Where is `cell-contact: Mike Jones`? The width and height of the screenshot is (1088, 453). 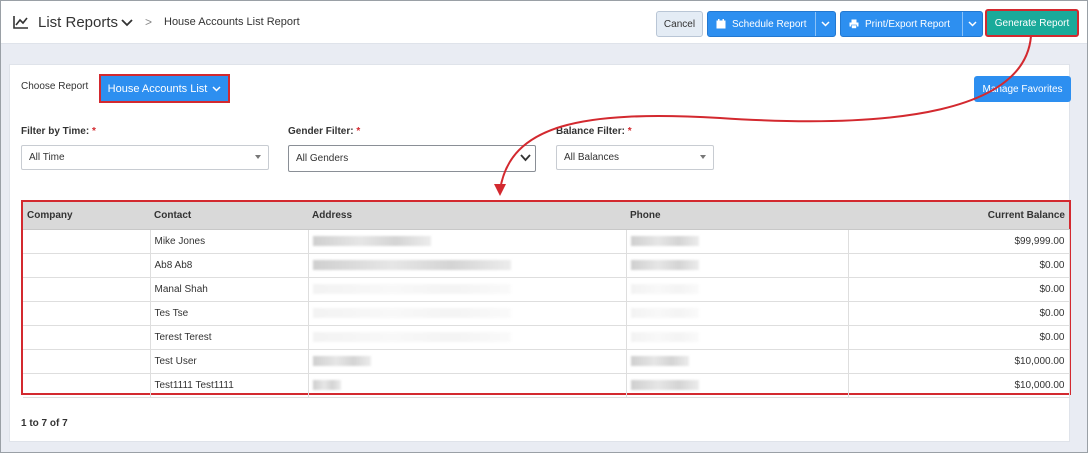
cell-contact: Mike Jones is located at coordinates (229, 241).